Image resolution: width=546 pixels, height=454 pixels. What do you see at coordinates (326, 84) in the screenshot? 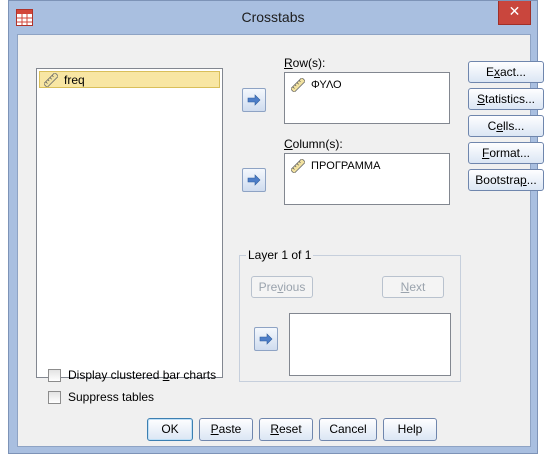
I see `rows-variable-name: ΦΥΛΟ` at bounding box center [326, 84].